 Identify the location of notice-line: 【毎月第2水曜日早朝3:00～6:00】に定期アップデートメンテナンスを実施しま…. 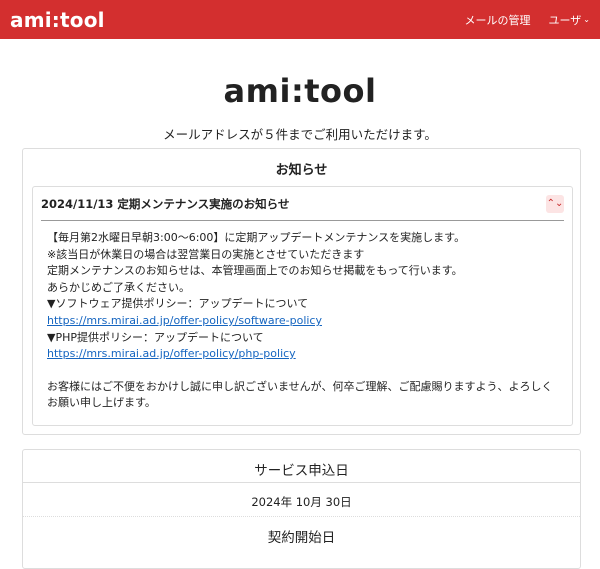
(256, 237).